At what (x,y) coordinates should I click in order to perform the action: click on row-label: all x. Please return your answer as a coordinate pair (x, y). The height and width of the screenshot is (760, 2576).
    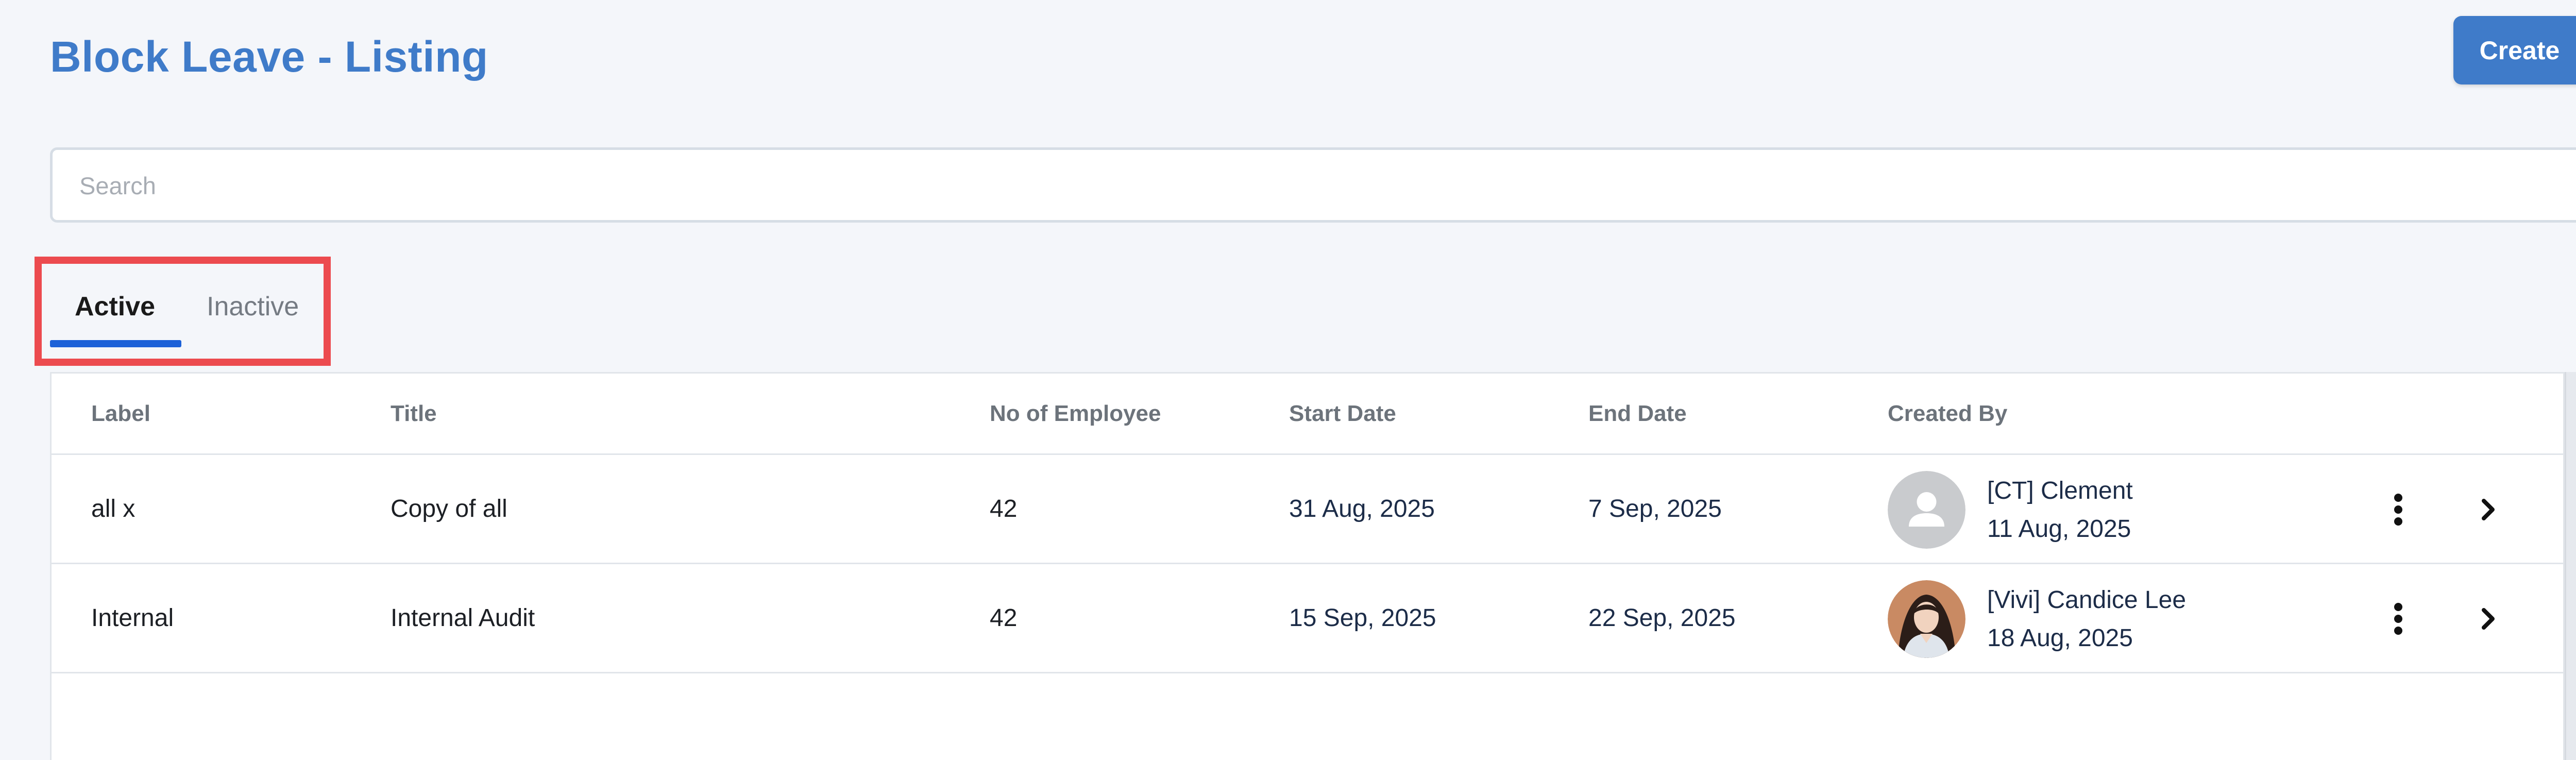
    Looking at the image, I should click on (113, 509).